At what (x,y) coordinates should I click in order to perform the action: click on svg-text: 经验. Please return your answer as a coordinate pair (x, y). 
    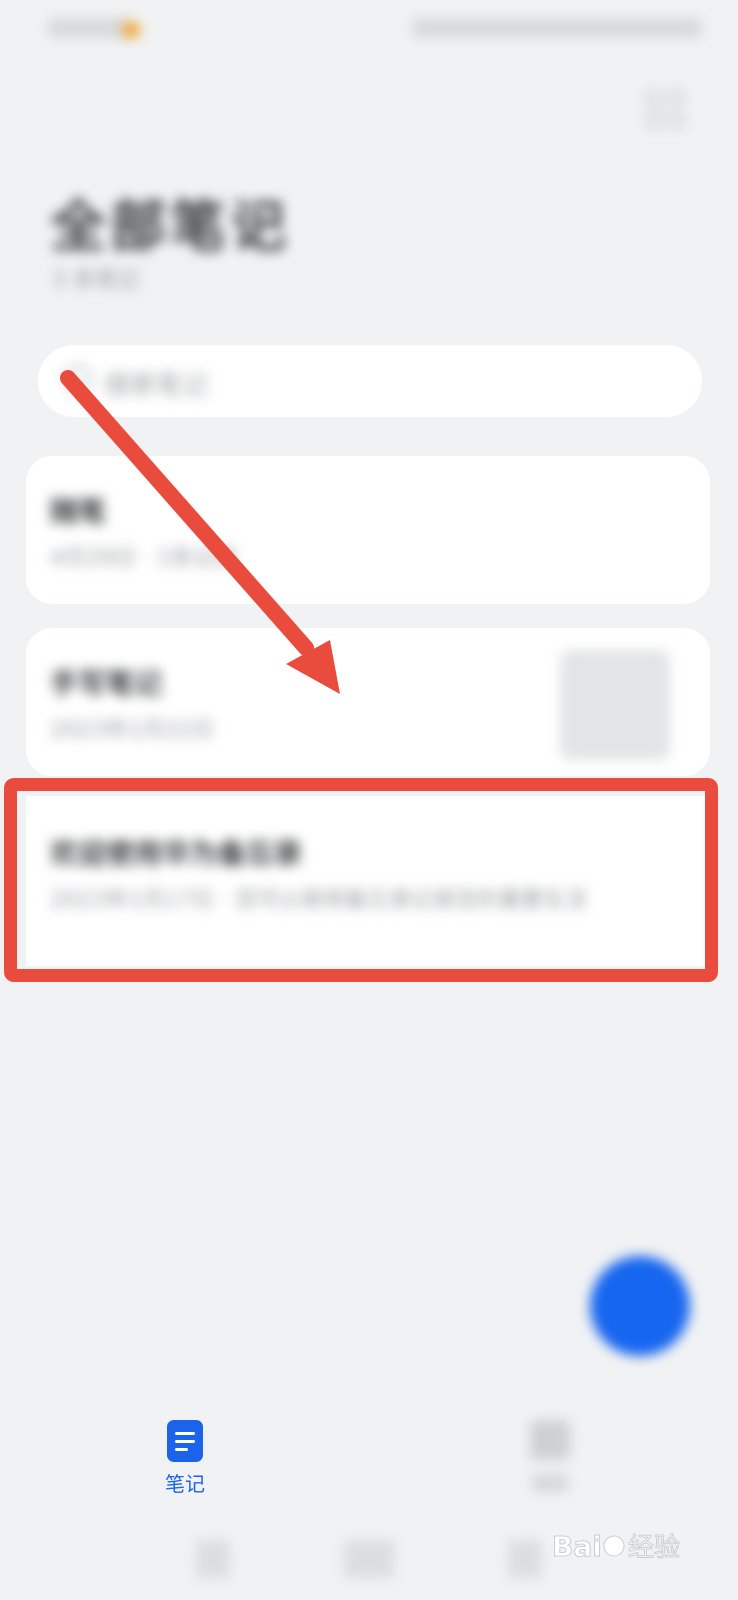
    Looking at the image, I should click on (654, 1548).